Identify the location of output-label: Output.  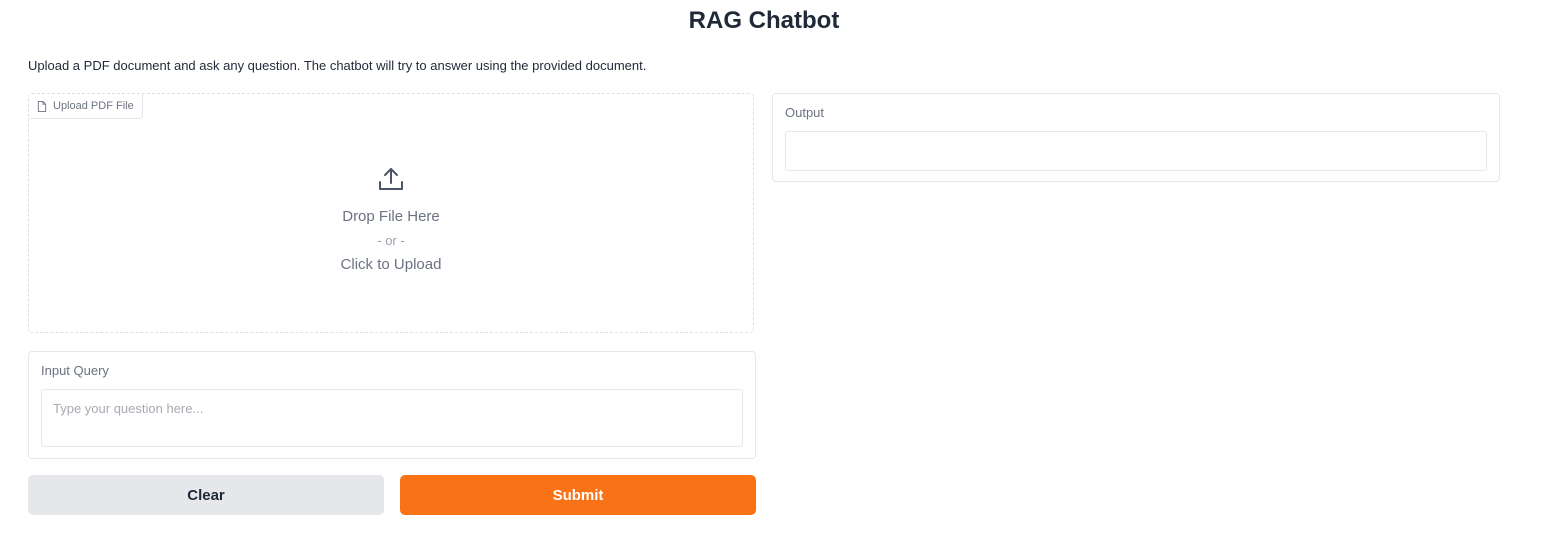
(805, 112).